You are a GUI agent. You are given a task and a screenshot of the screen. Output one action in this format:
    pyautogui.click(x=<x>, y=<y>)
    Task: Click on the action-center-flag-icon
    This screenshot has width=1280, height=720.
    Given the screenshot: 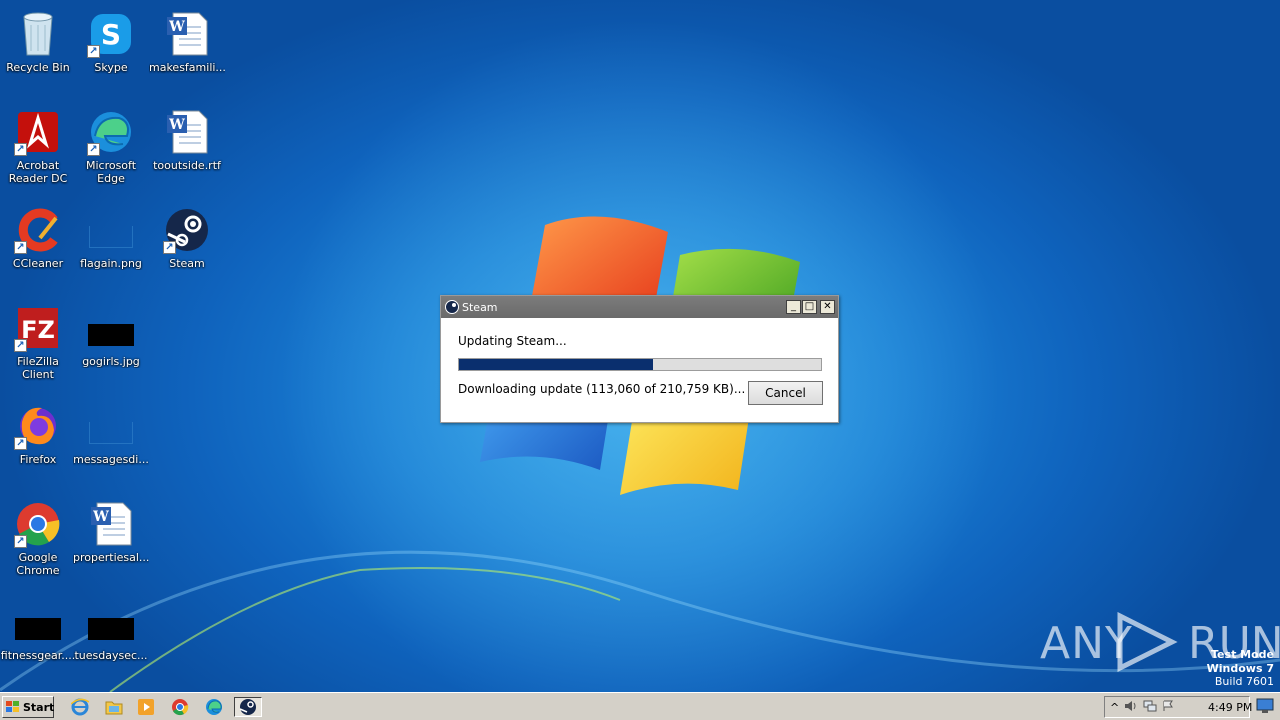 What is the action you would take?
    pyautogui.click(x=1168, y=707)
    